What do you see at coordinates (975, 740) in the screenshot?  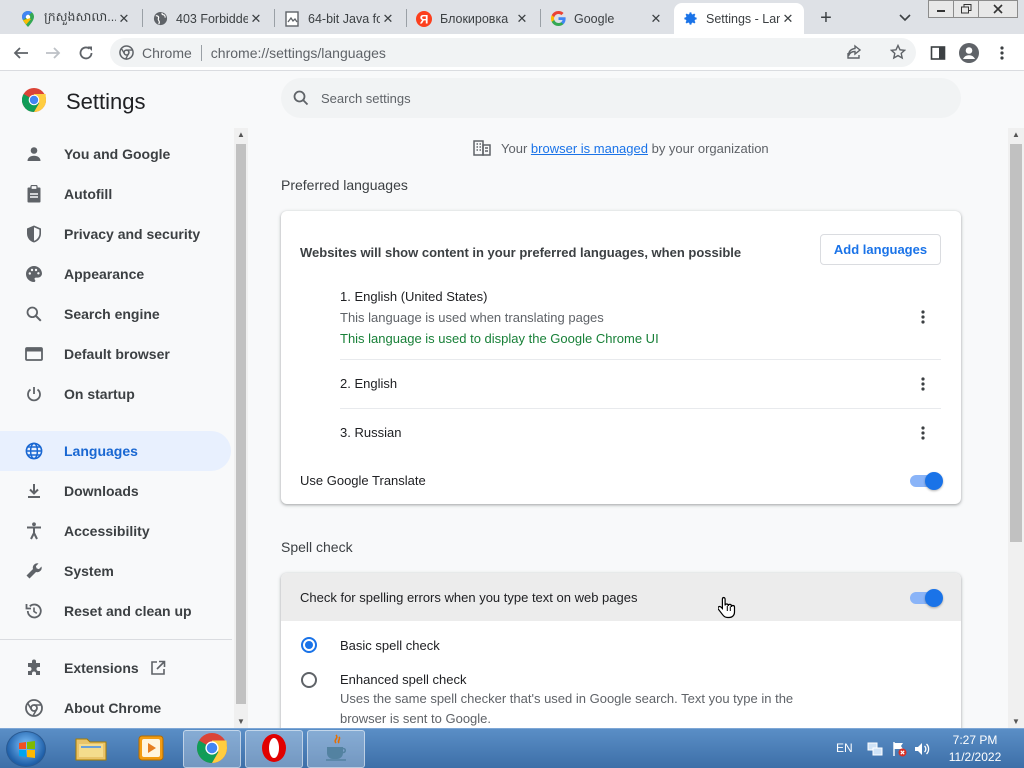 I see `clock-time: 7:27 PM` at bounding box center [975, 740].